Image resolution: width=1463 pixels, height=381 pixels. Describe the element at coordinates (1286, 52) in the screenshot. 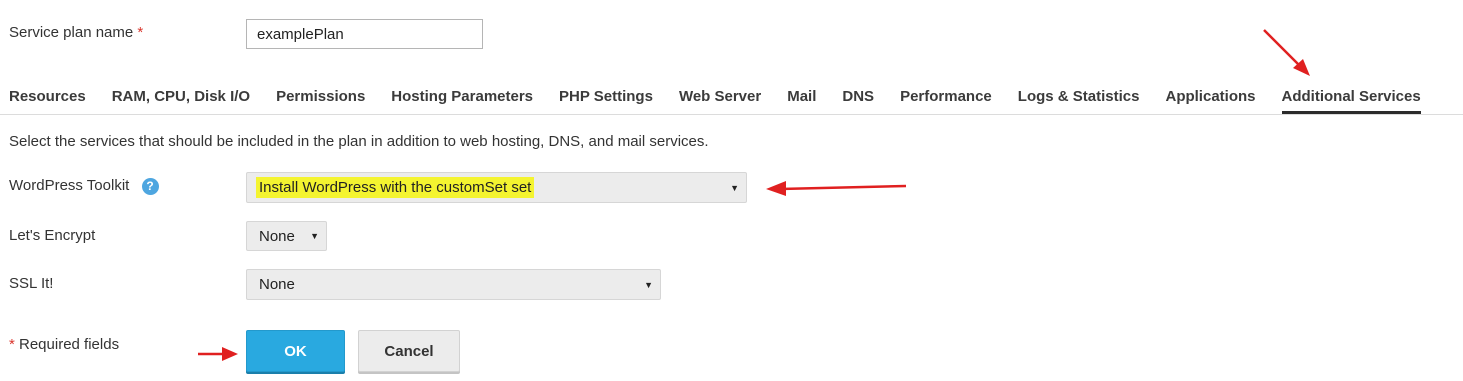

I see `annotation-arrow-tab` at that location.